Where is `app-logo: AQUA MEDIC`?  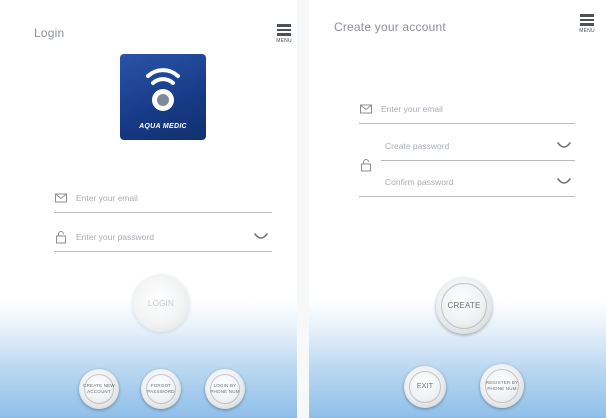 app-logo: AQUA MEDIC is located at coordinates (163, 97).